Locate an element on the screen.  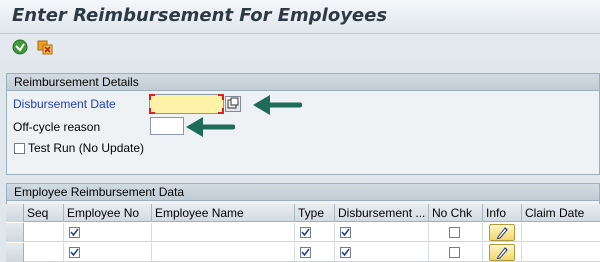
column-header-no-chk: No Chk is located at coordinates (456, 213).